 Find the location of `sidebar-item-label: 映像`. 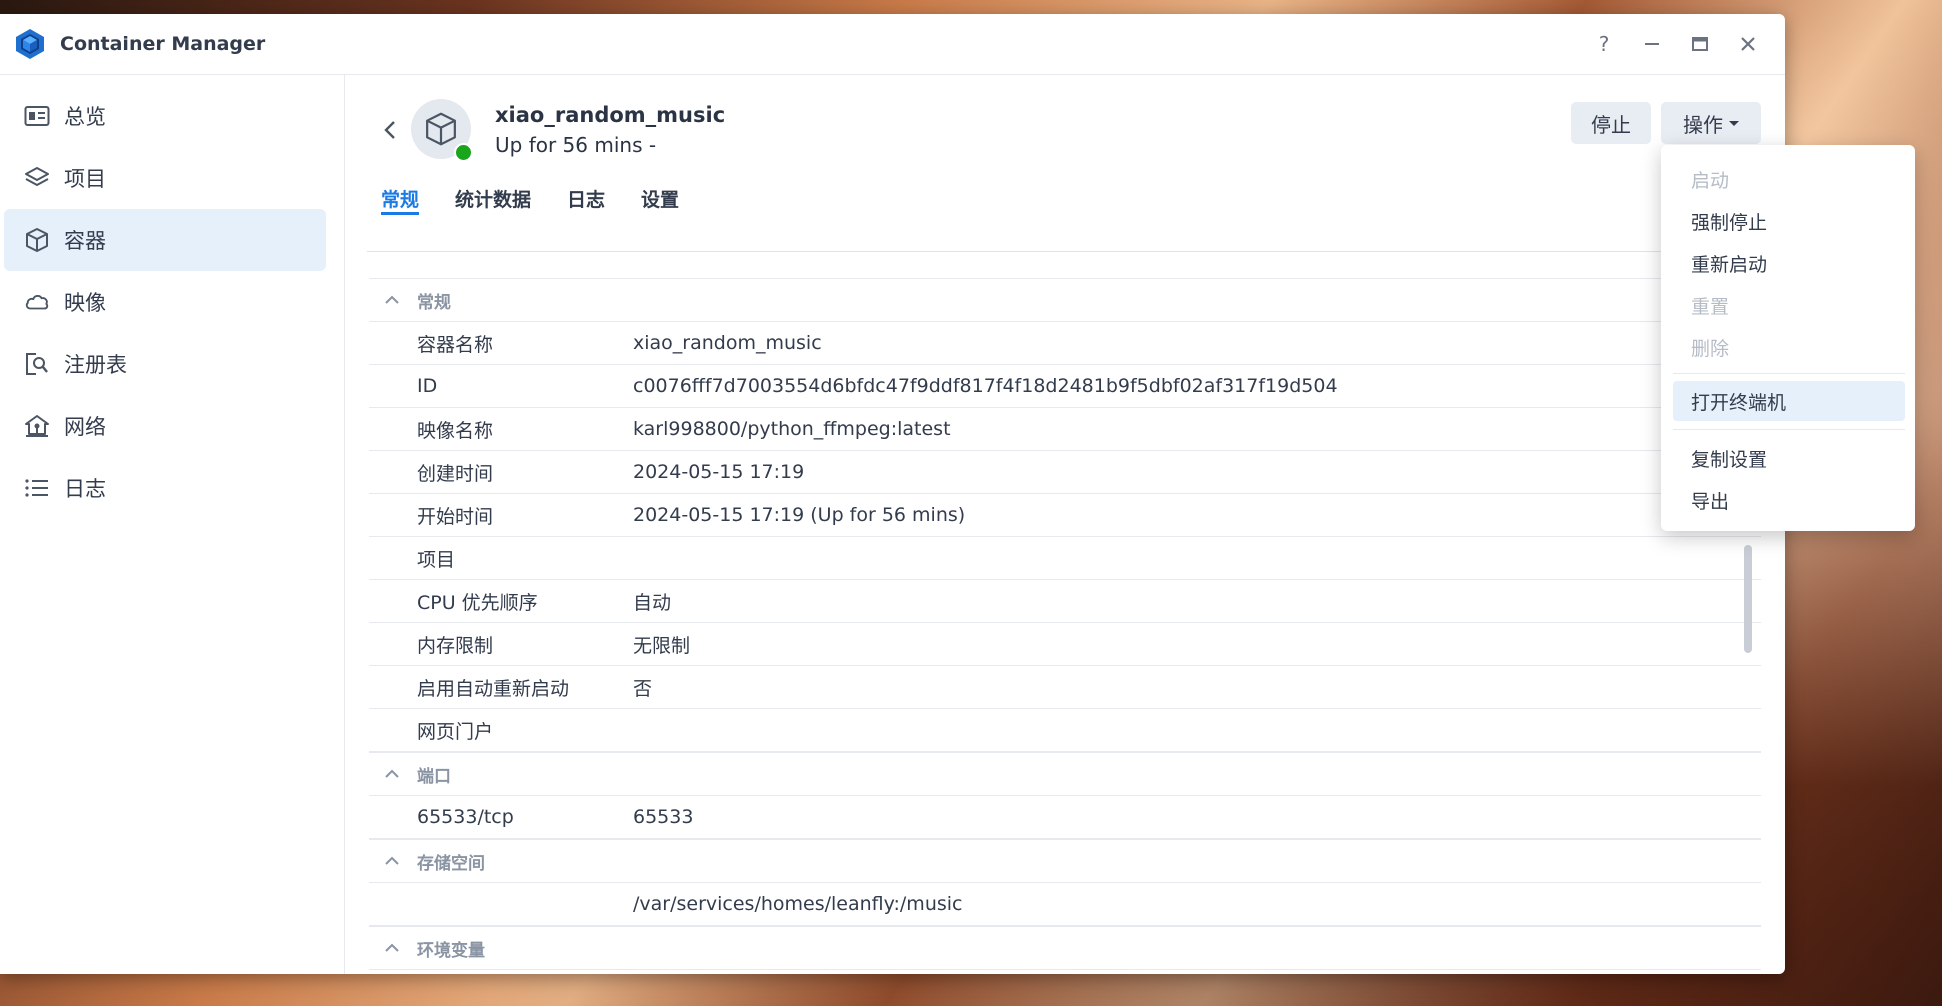

sidebar-item-label: 映像 is located at coordinates (85, 303).